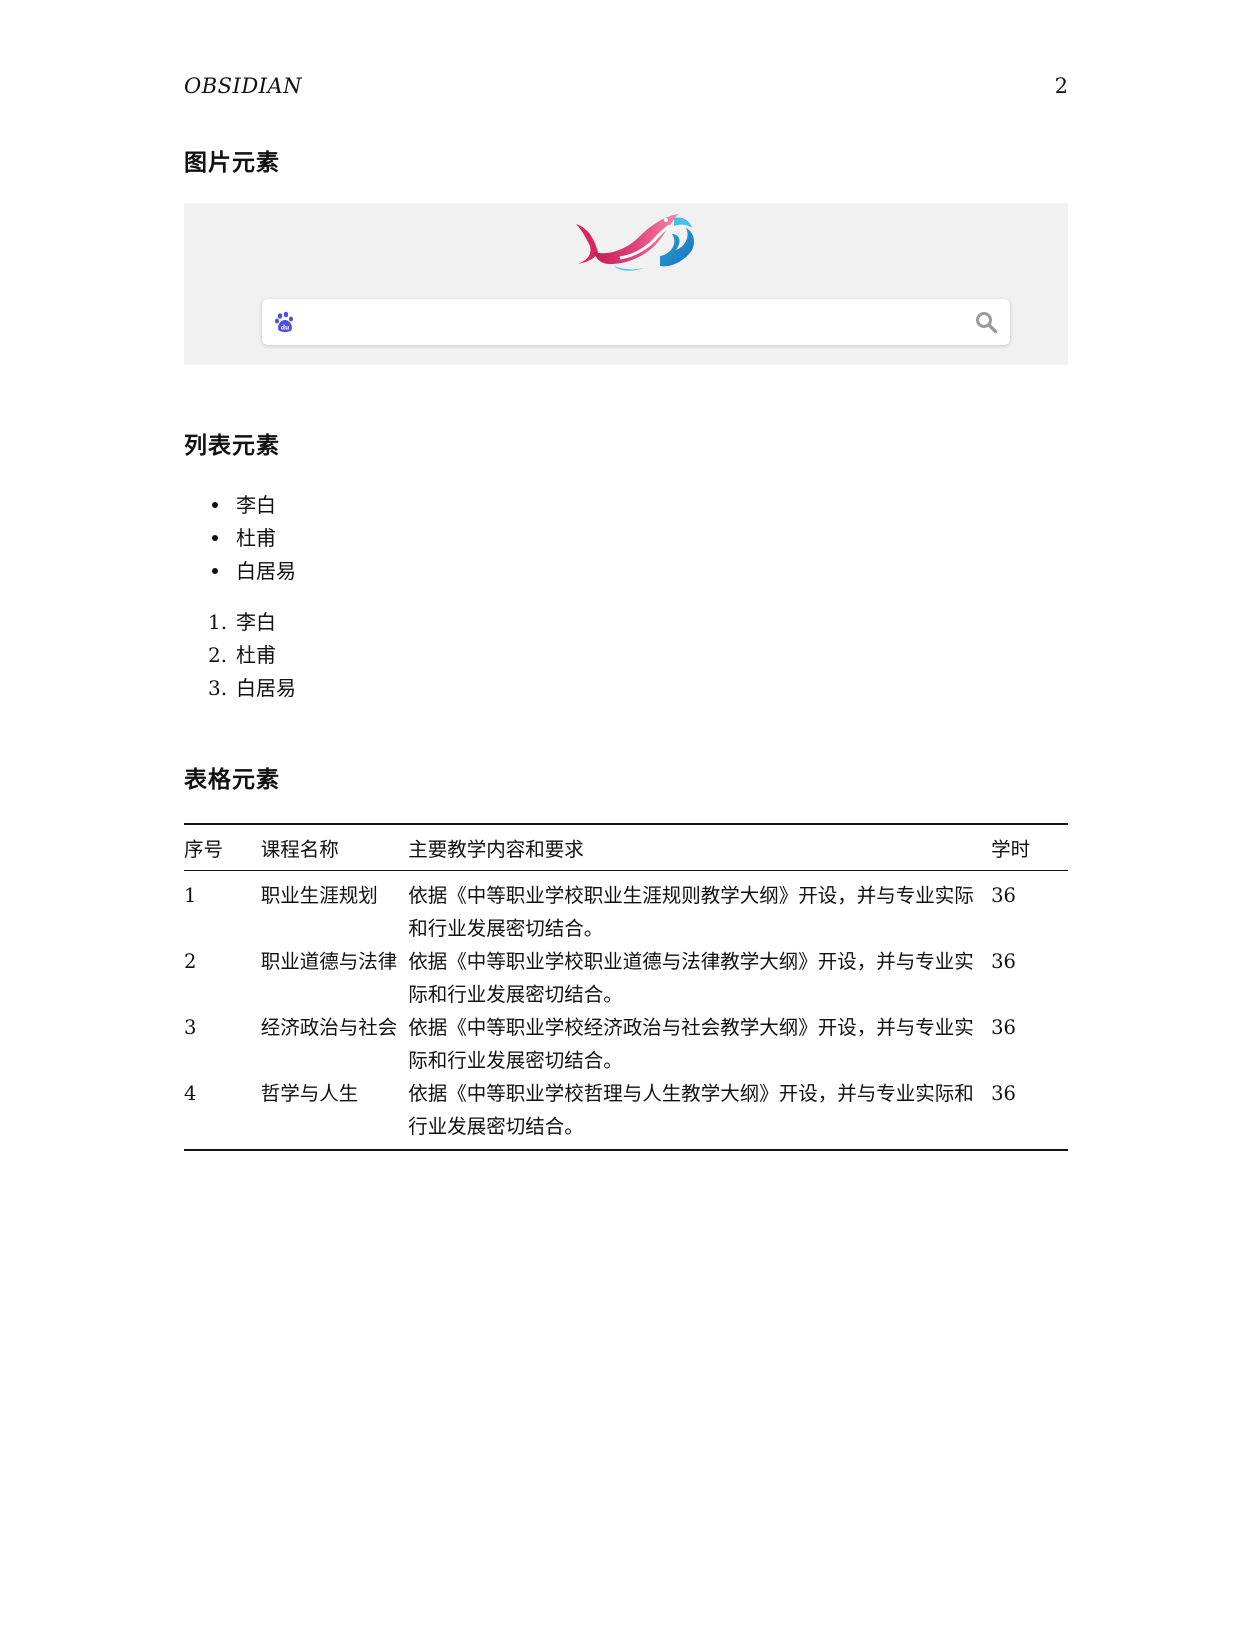  I want to click on cell-content: 依据《中等职业学校经济政治与社会教学大纲》开设，并与专业实际和行业发展密切结合。, so click(691, 1044).